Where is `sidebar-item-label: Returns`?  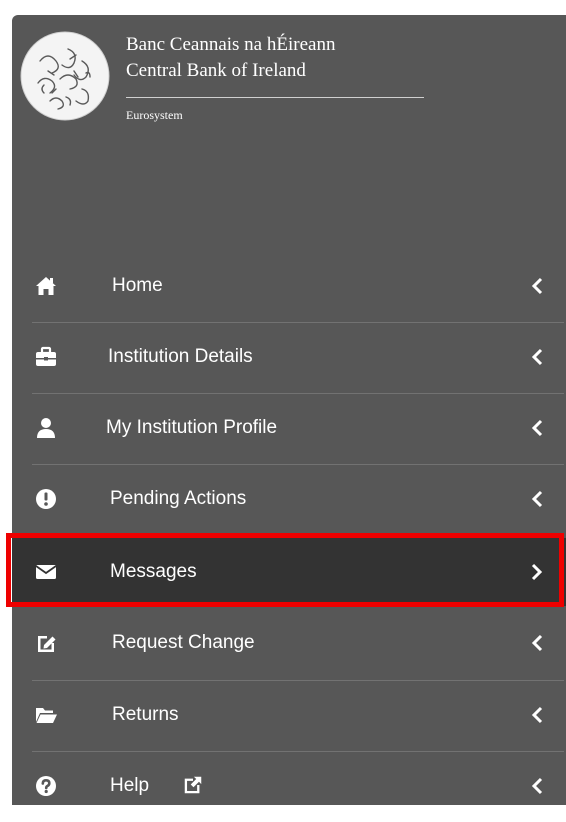
sidebar-item-label: Returns is located at coordinates (145, 714).